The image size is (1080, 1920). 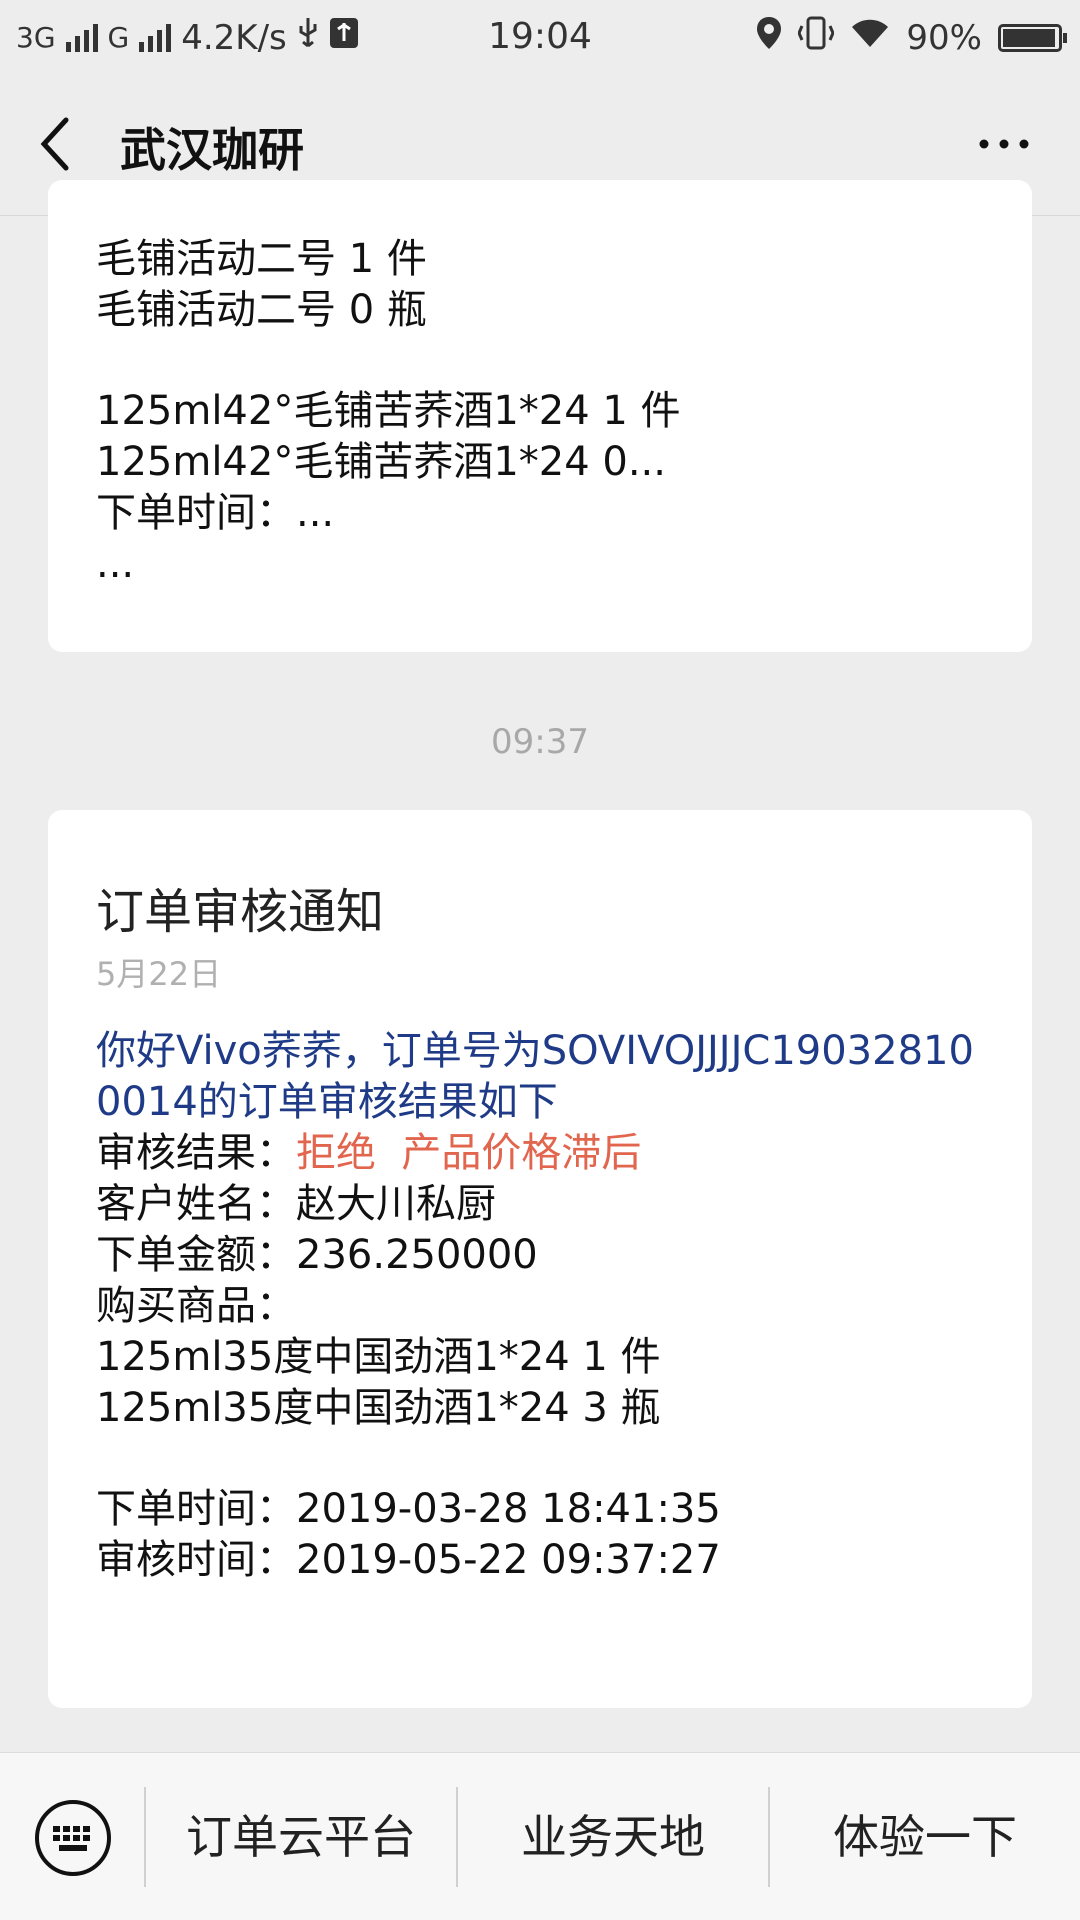 What do you see at coordinates (261, 310) in the screenshot?
I see `message-line: 毛铺活动二号 0 瓶` at bounding box center [261, 310].